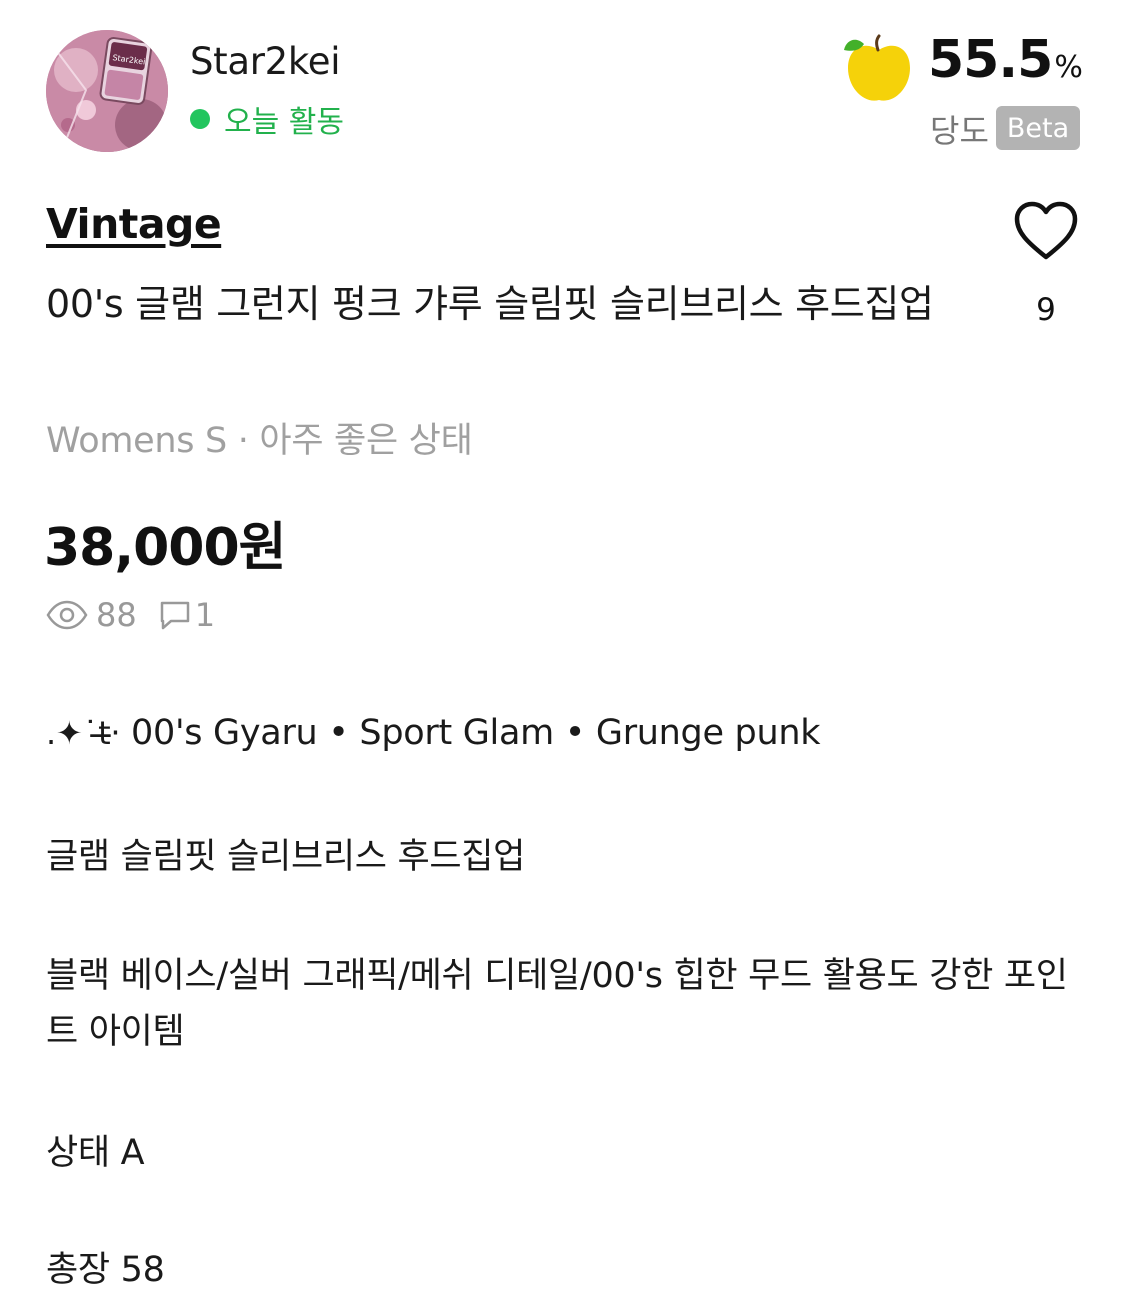  What do you see at coordinates (470, 733) in the screenshot?
I see `description-tagline: 00's Gyaru • Sport Glam • Grunge punk` at bounding box center [470, 733].